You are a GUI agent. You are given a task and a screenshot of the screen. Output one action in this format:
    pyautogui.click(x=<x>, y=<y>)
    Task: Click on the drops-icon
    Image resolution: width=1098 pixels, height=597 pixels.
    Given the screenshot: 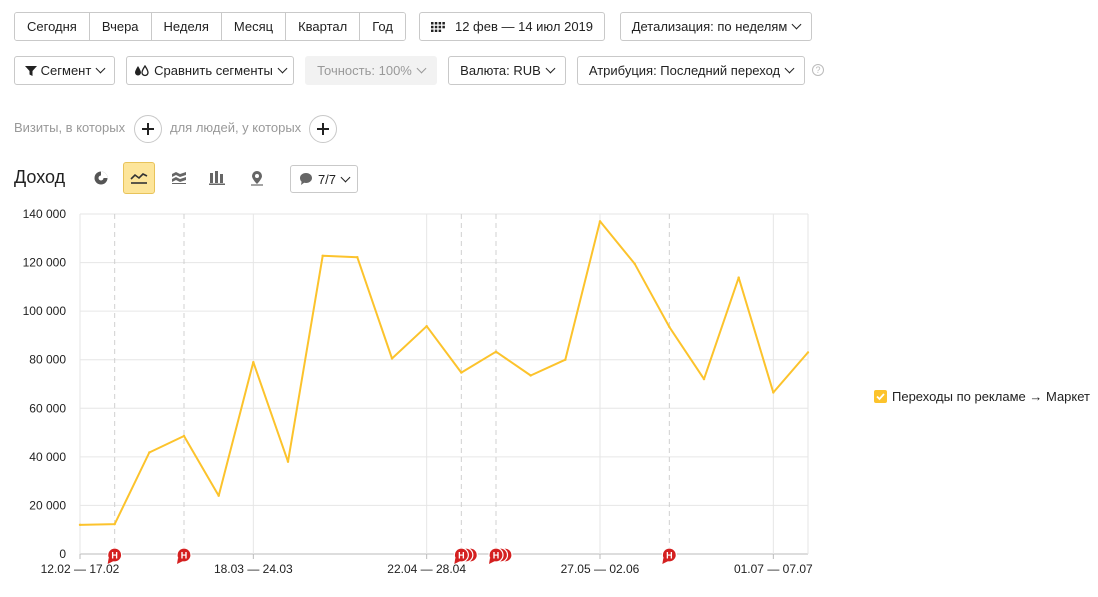 What is the action you would take?
    pyautogui.click(x=142, y=70)
    